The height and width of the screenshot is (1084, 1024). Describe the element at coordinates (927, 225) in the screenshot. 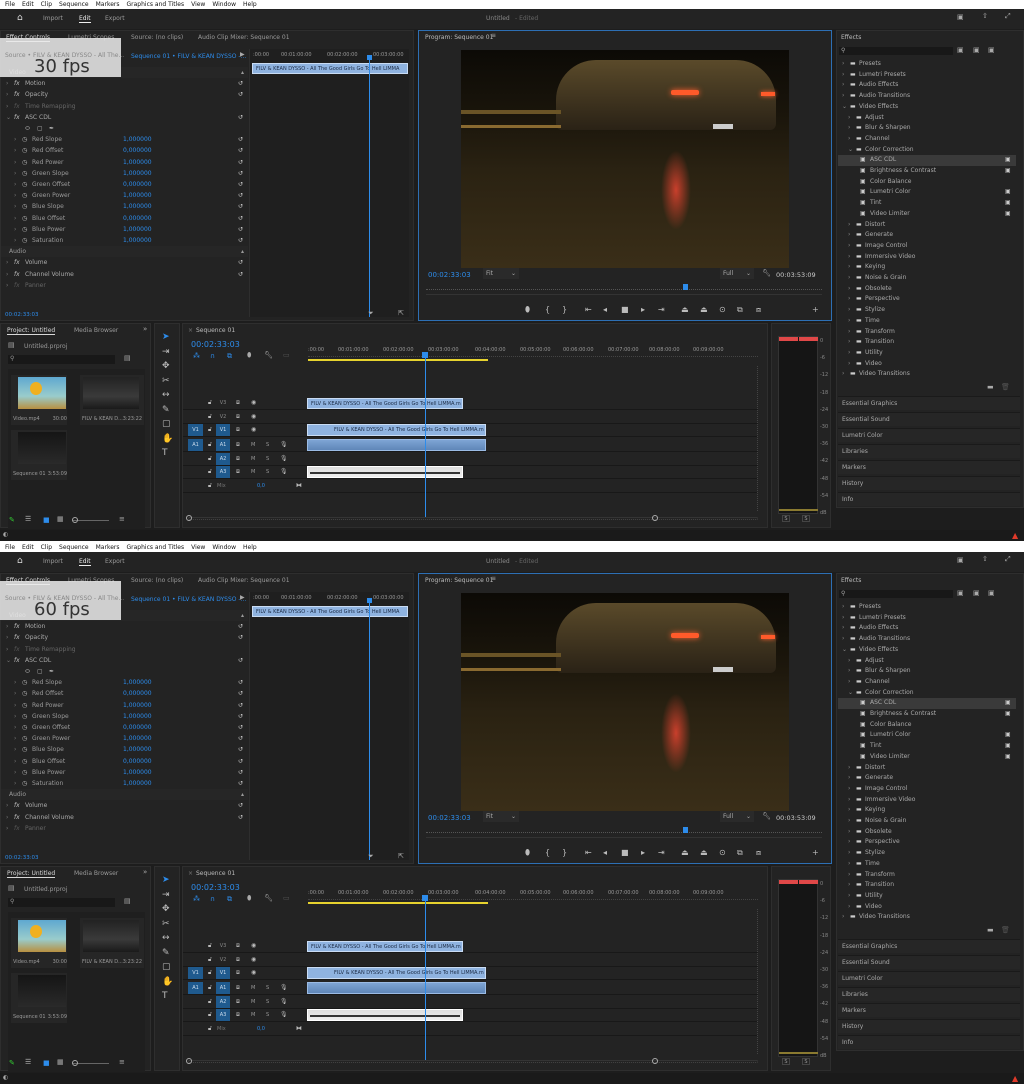

I see `effects-tree-item: › ▬ Distort` at that location.